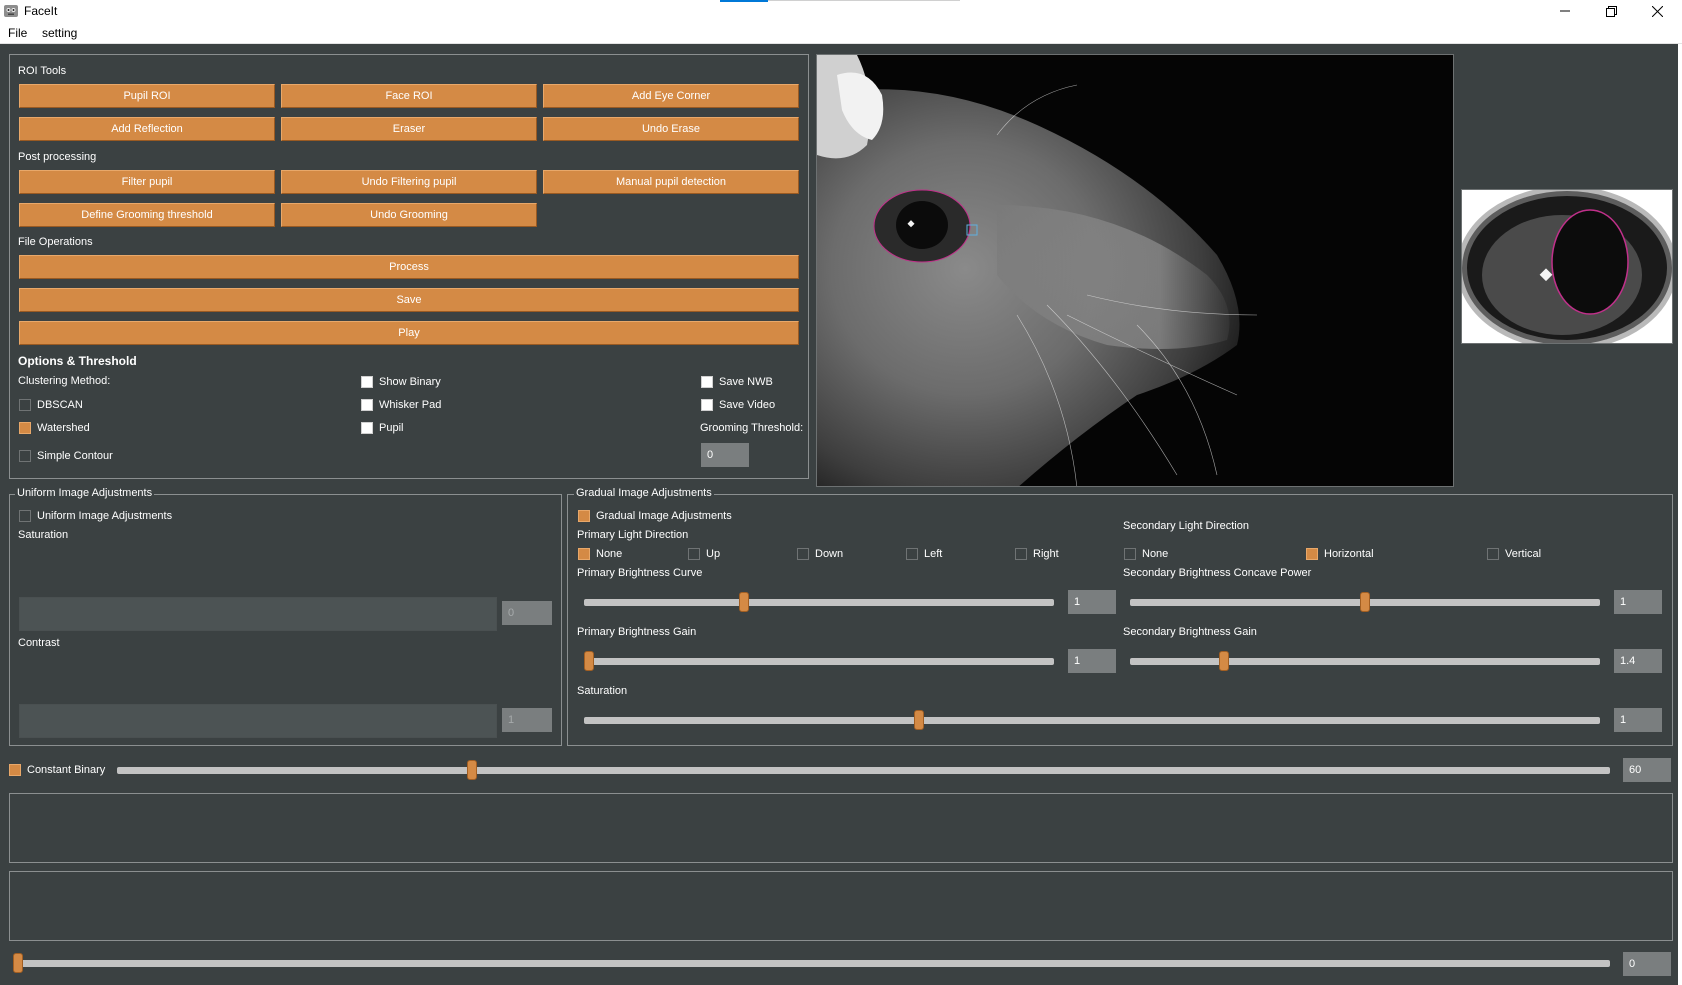 The width and height of the screenshot is (1682, 985). What do you see at coordinates (409, 333) in the screenshot?
I see `play-button: Play` at bounding box center [409, 333].